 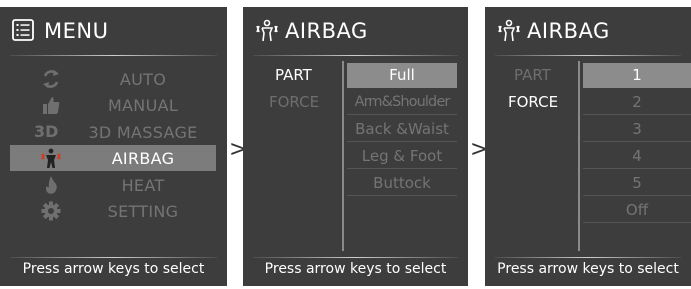 What do you see at coordinates (402, 75) in the screenshot?
I see `option-full: Full` at bounding box center [402, 75].